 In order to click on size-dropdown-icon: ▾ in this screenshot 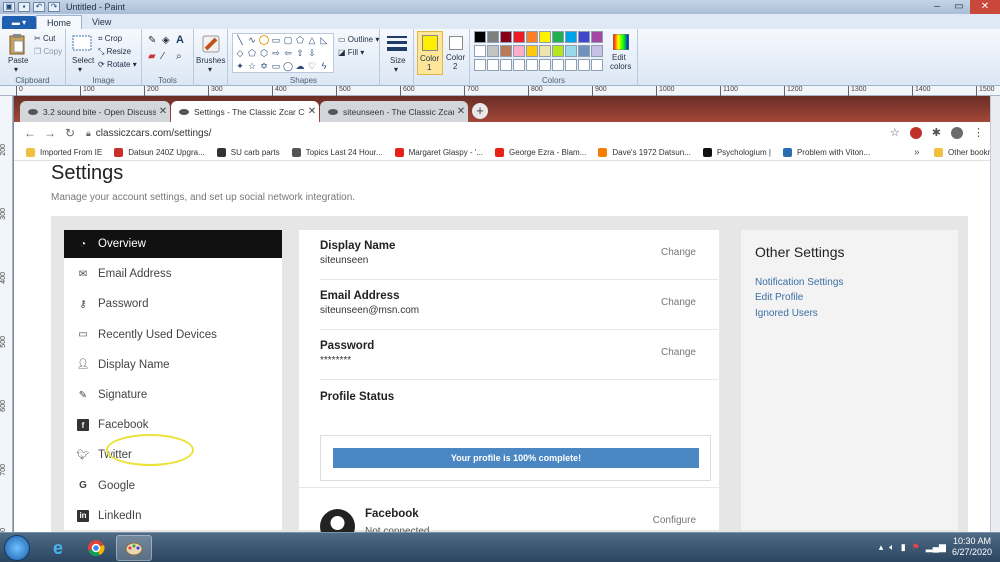, I will do `click(396, 69)`.